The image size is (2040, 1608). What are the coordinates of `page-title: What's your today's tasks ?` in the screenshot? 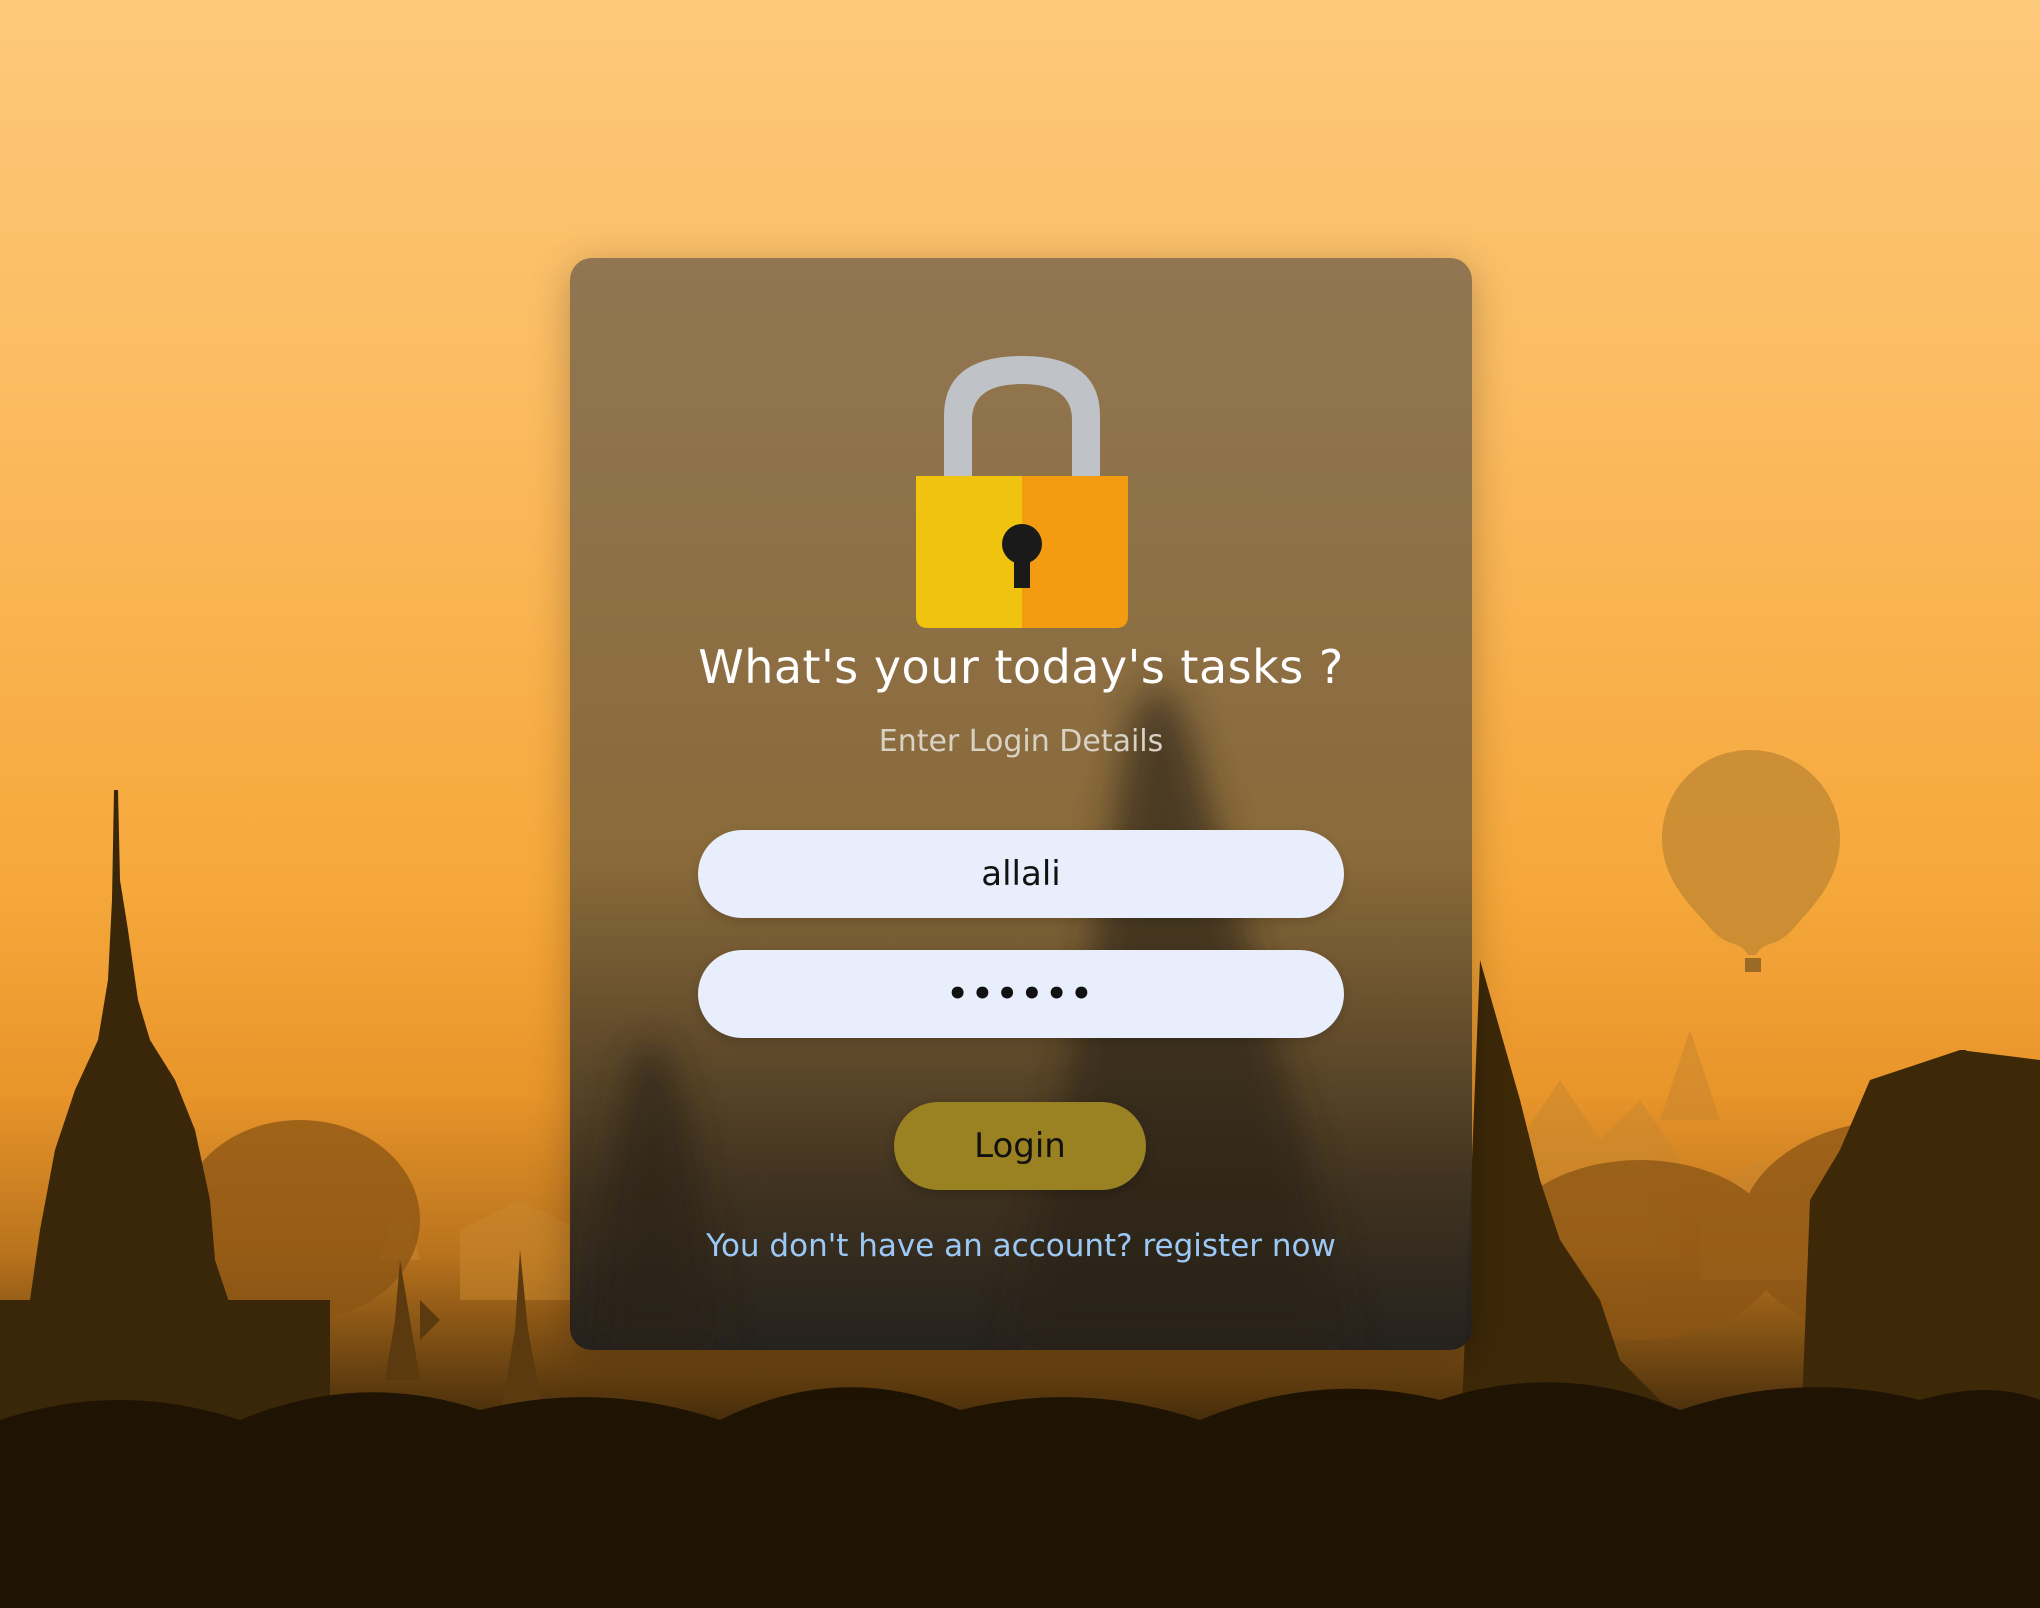 It's located at (1021, 667).